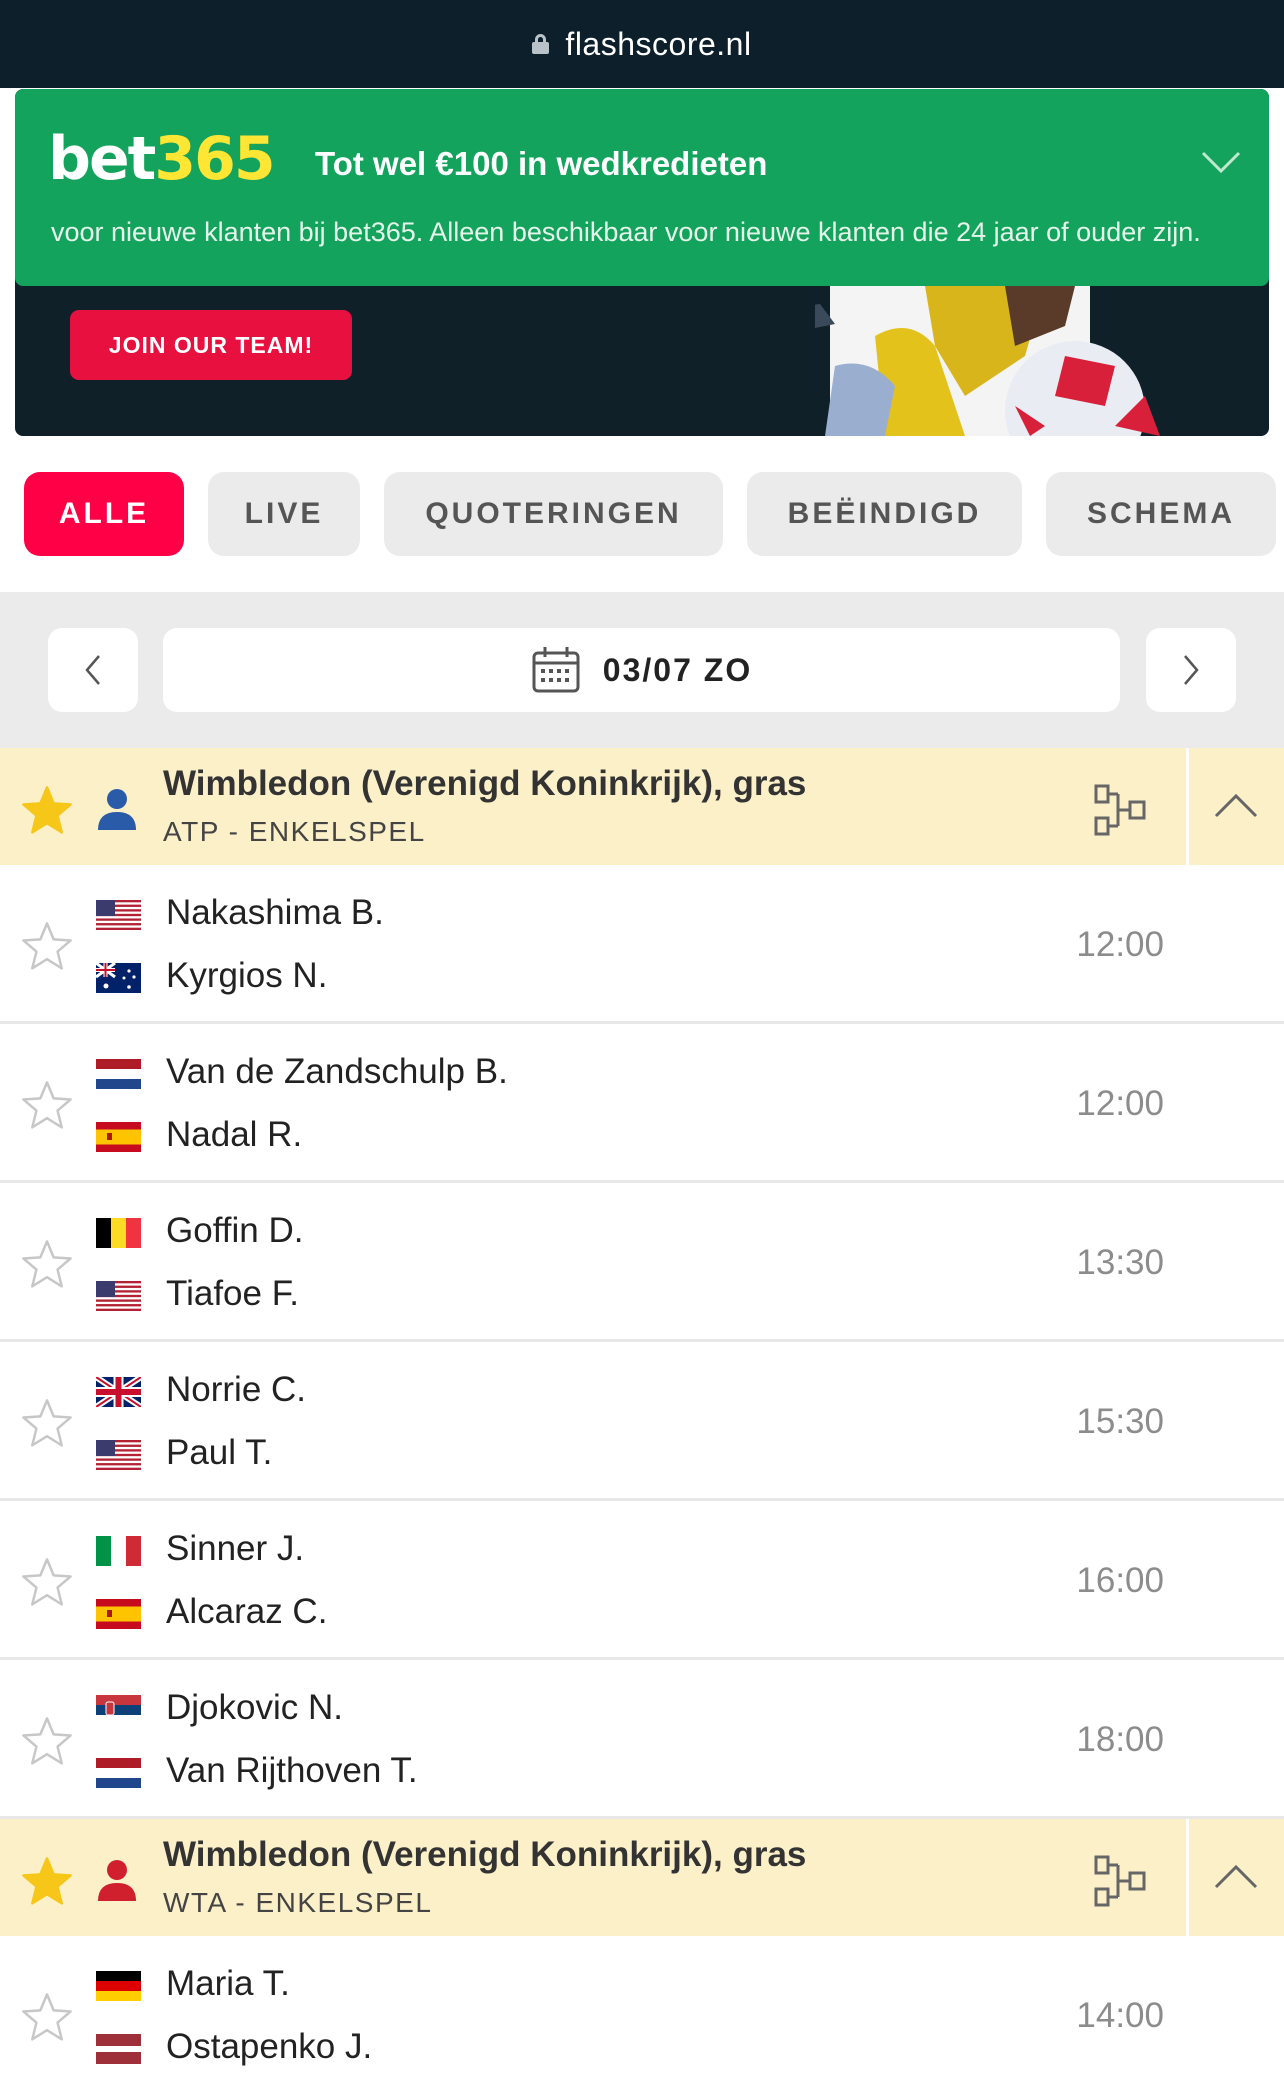 The width and height of the screenshot is (1284, 2090). Describe the element at coordinates (211, 345) in the screenshot. I see `join-our-team-button: JOIN OUR TEAM!` at that location.